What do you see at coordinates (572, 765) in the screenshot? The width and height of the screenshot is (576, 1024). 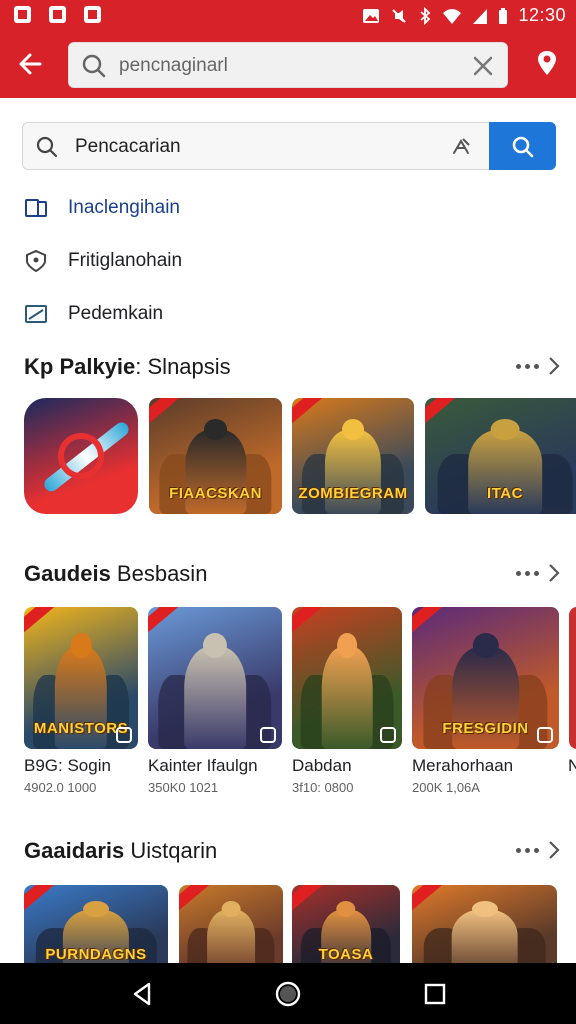 I see `app-name-partial: N` at bounding box center [572, 765].